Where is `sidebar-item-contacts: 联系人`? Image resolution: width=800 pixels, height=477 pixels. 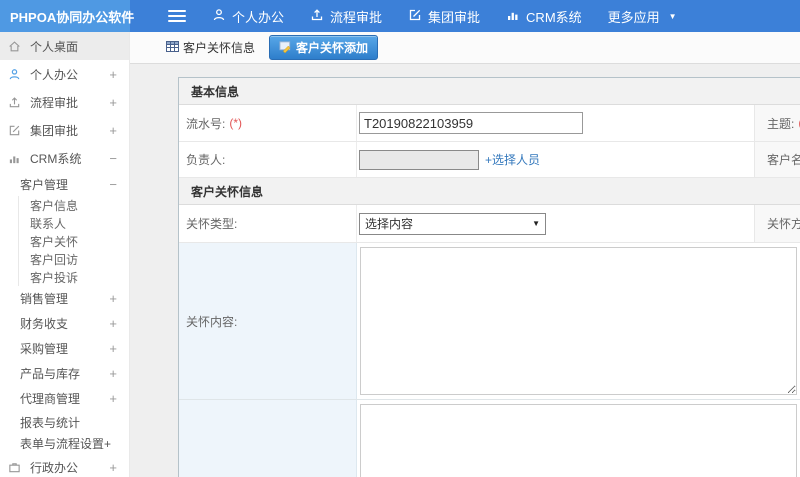
sidebar-item-contacts: 联系人 is located at coordinates (74, 223).